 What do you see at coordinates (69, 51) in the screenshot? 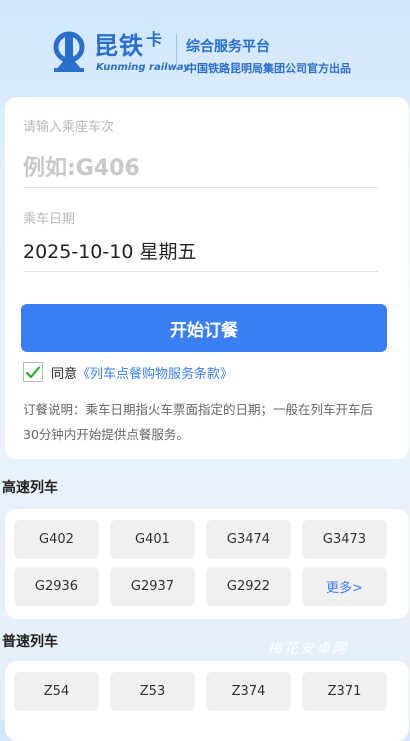
I see `railway-logo-icon` at bounding box center [69, 51].